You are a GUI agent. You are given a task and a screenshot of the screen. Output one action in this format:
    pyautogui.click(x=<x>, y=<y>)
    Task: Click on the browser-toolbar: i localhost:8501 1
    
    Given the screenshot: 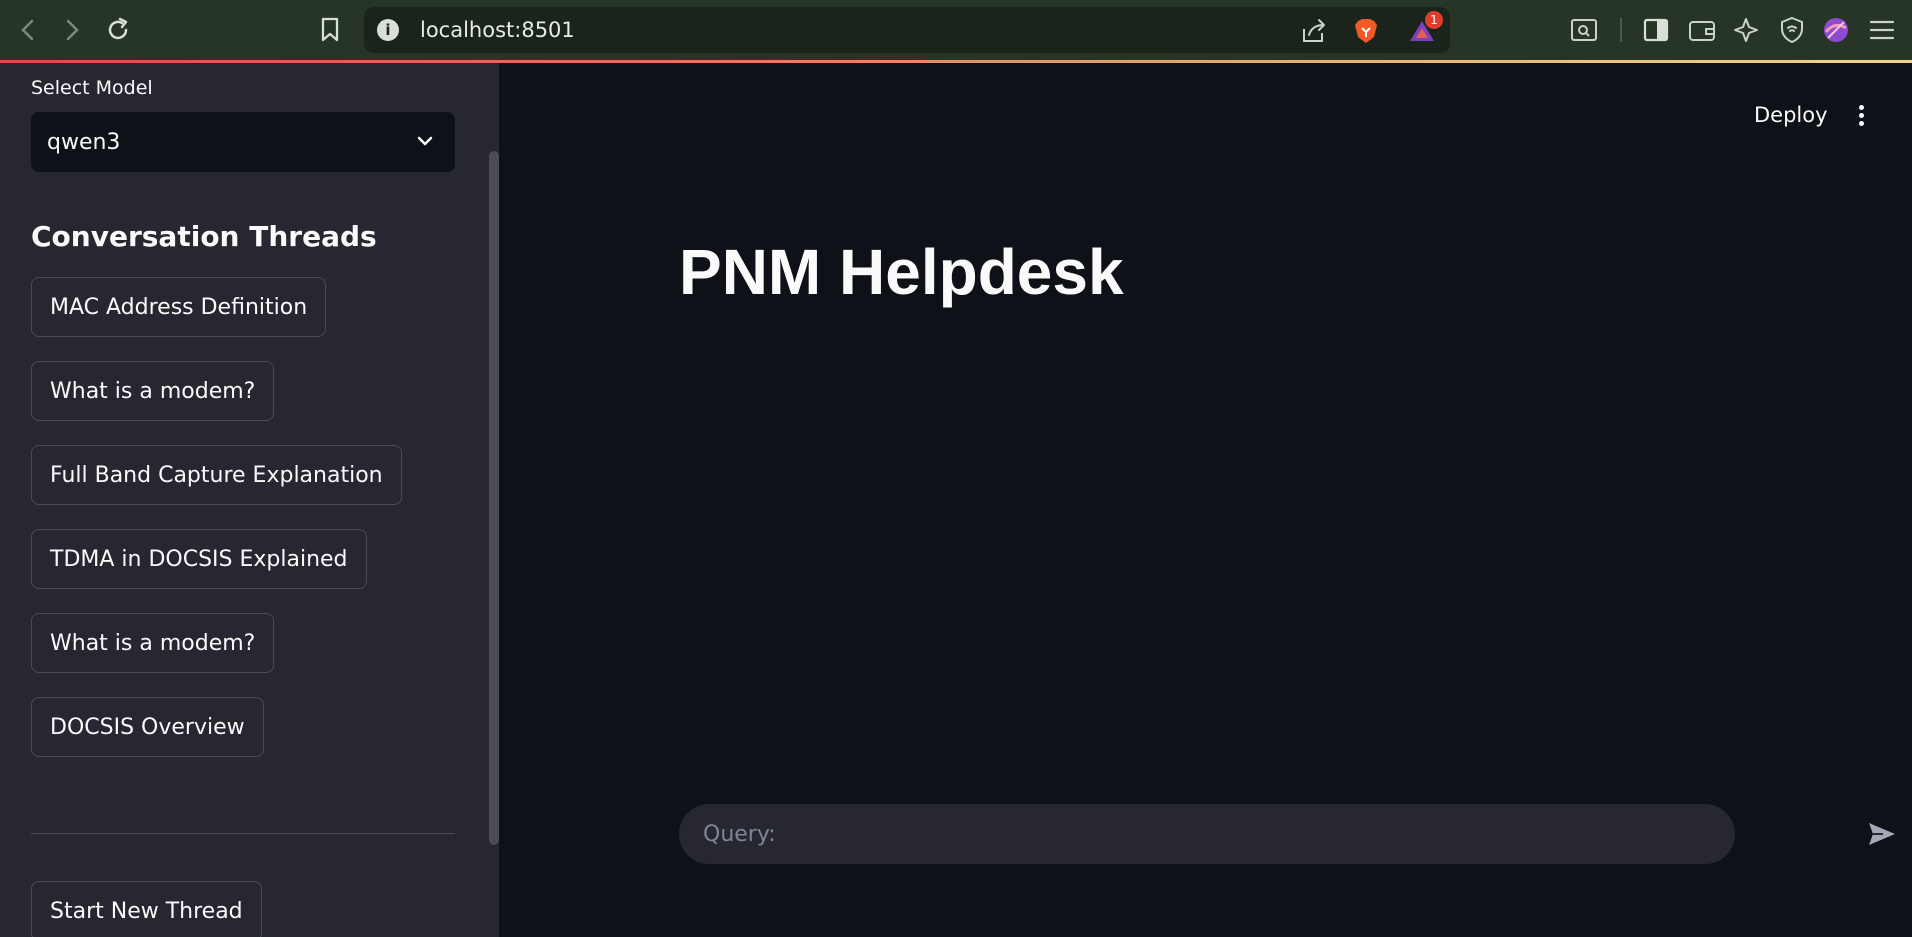 What is the action you would take?
    pyautogui.click(x=956, y=30)
    